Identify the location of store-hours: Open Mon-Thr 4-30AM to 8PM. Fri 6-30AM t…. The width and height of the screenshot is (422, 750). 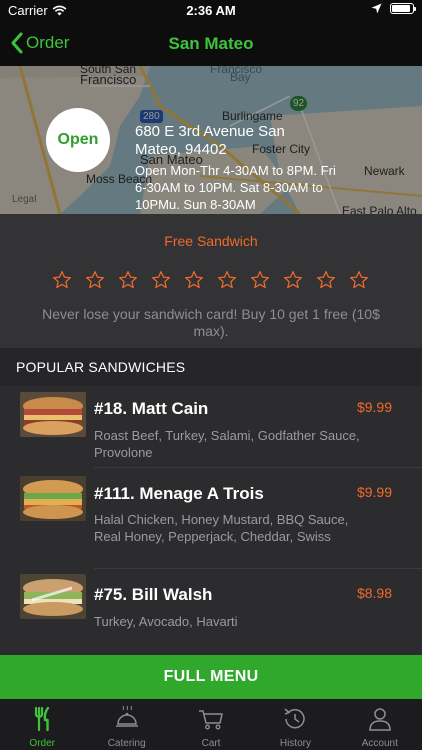
(235, 187).